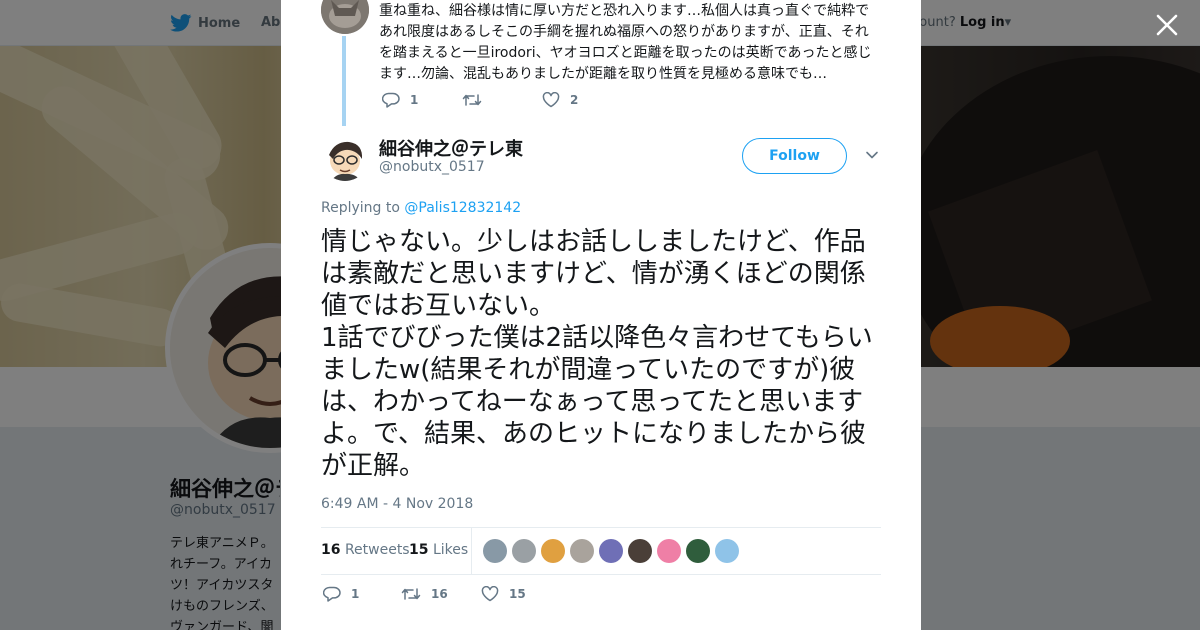  Describe the element at coordinates (377, 550) in the screenshot. I see `retweets-label: Retweets` at that location.